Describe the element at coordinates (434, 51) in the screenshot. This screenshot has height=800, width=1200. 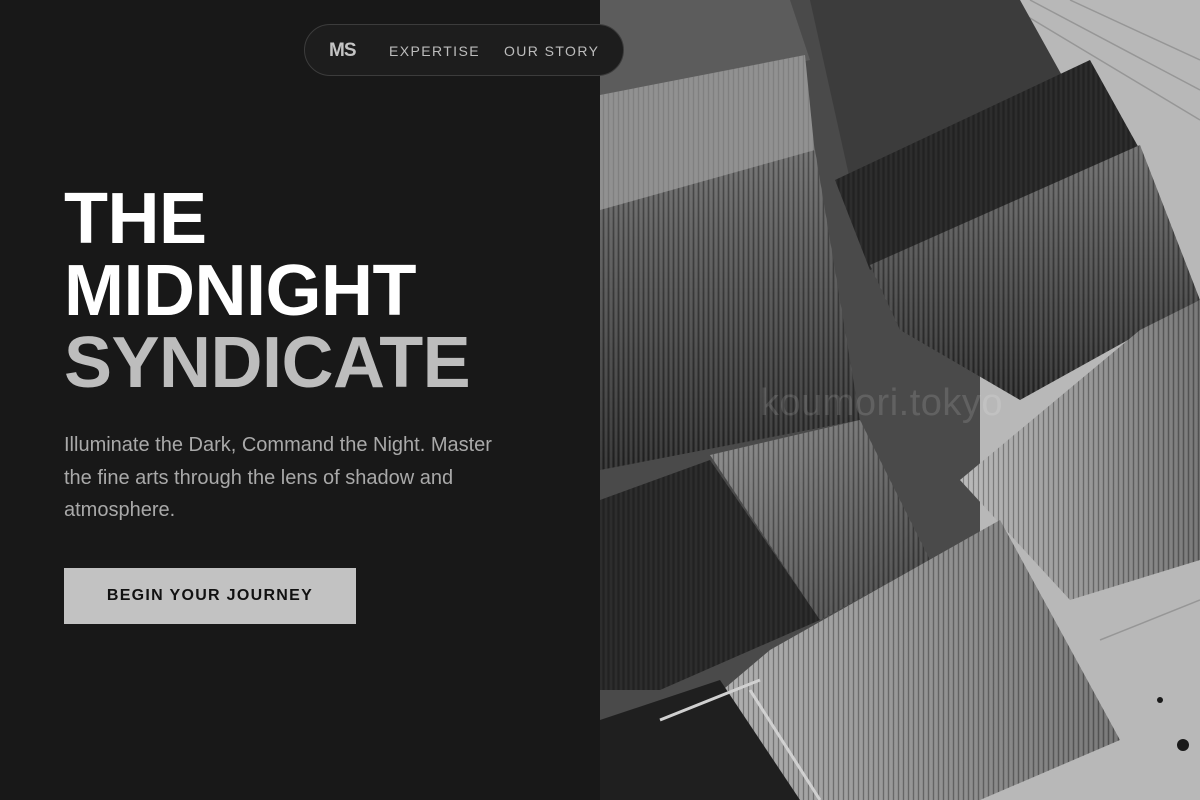
I see `nav-link-expertise: EXPERTISE` at that location.